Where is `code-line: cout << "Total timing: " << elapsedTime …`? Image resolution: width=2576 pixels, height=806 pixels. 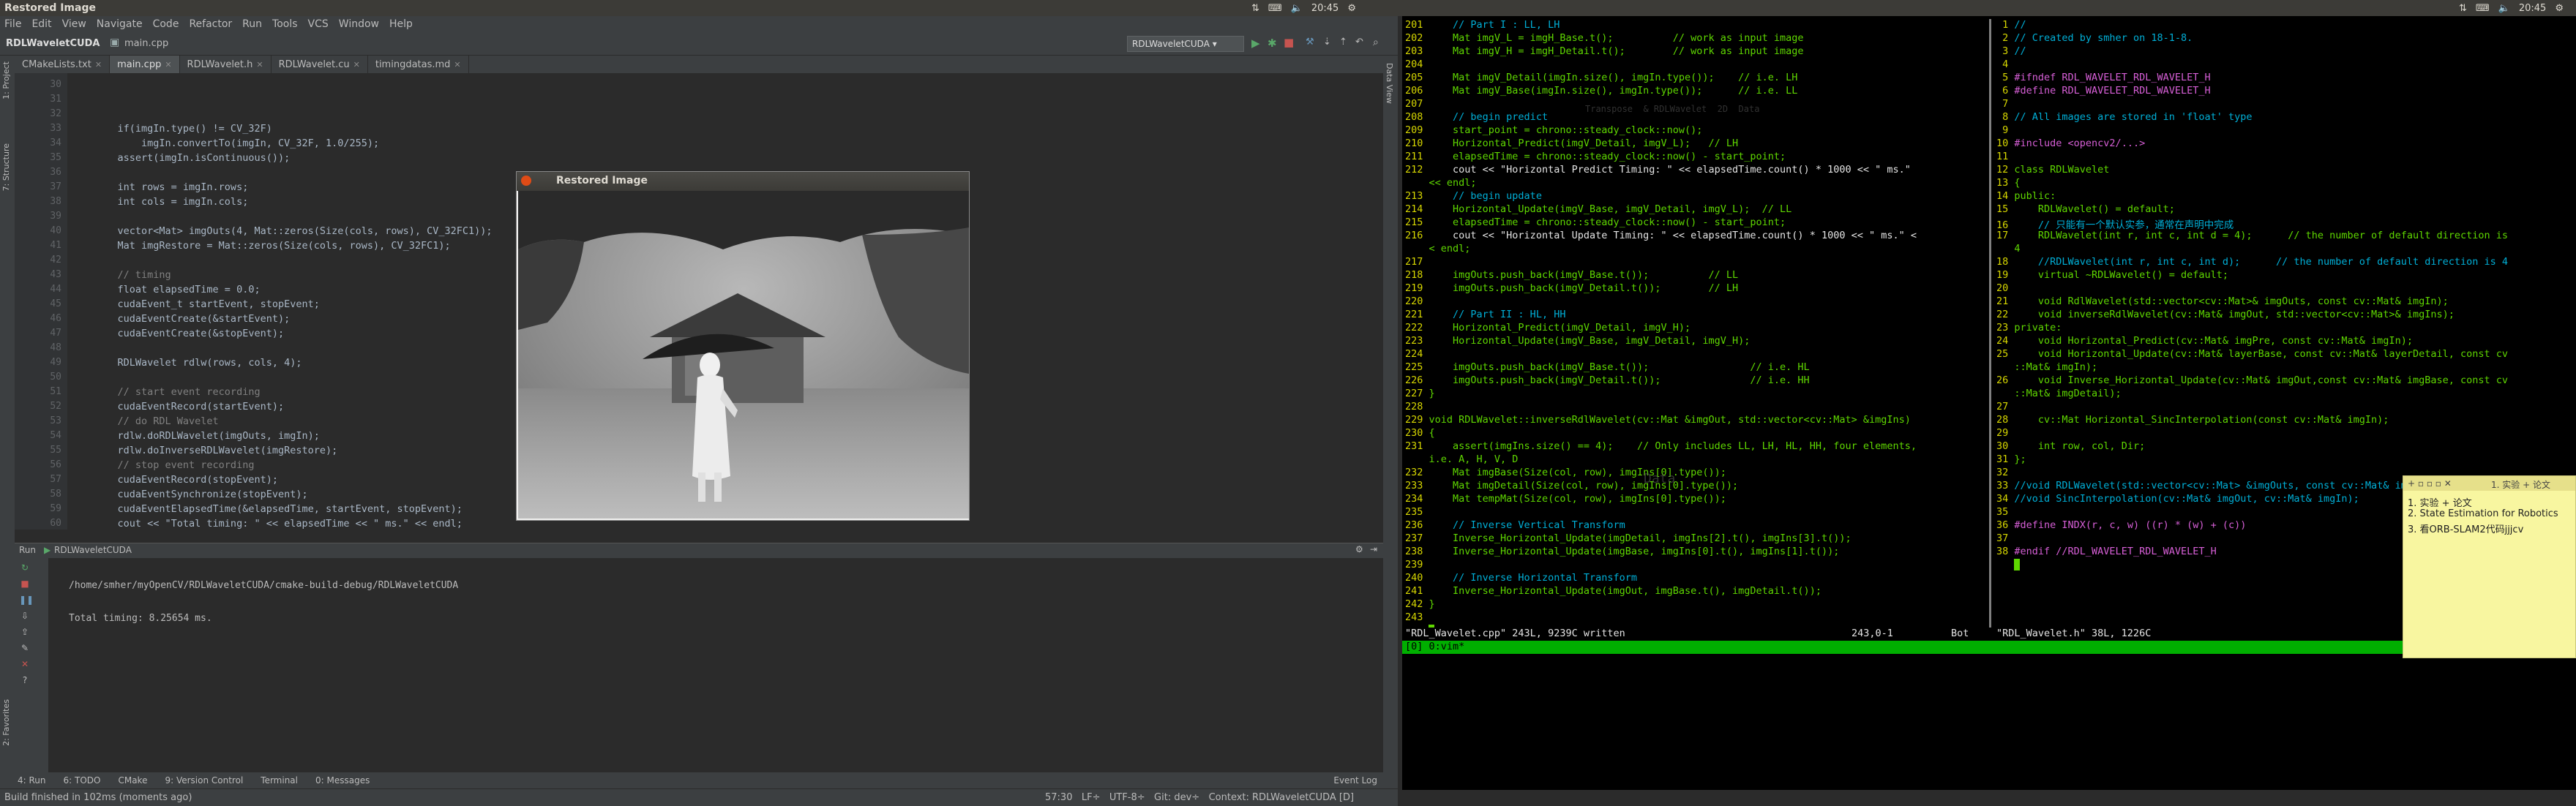
code-line: cout << "Total timing: " << elapsedTime … is located at coordinates (278, 524).